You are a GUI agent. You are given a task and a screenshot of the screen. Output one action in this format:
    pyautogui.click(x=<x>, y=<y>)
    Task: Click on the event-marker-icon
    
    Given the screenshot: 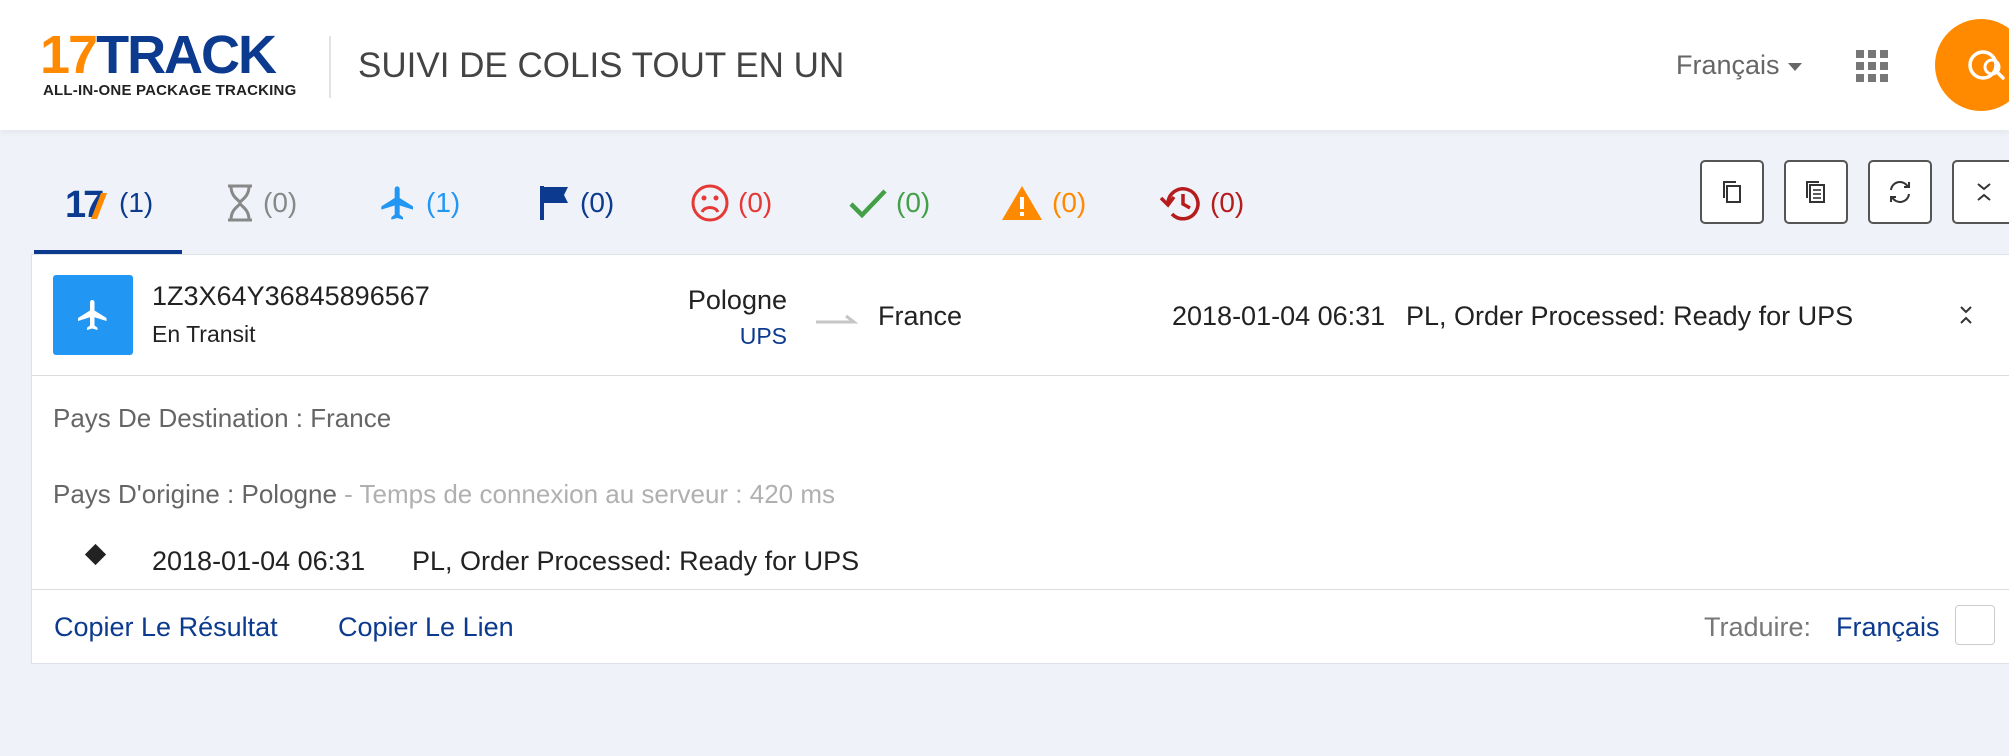 What is the action you would take?
    pyautogui.click(x=95, y=554)
    